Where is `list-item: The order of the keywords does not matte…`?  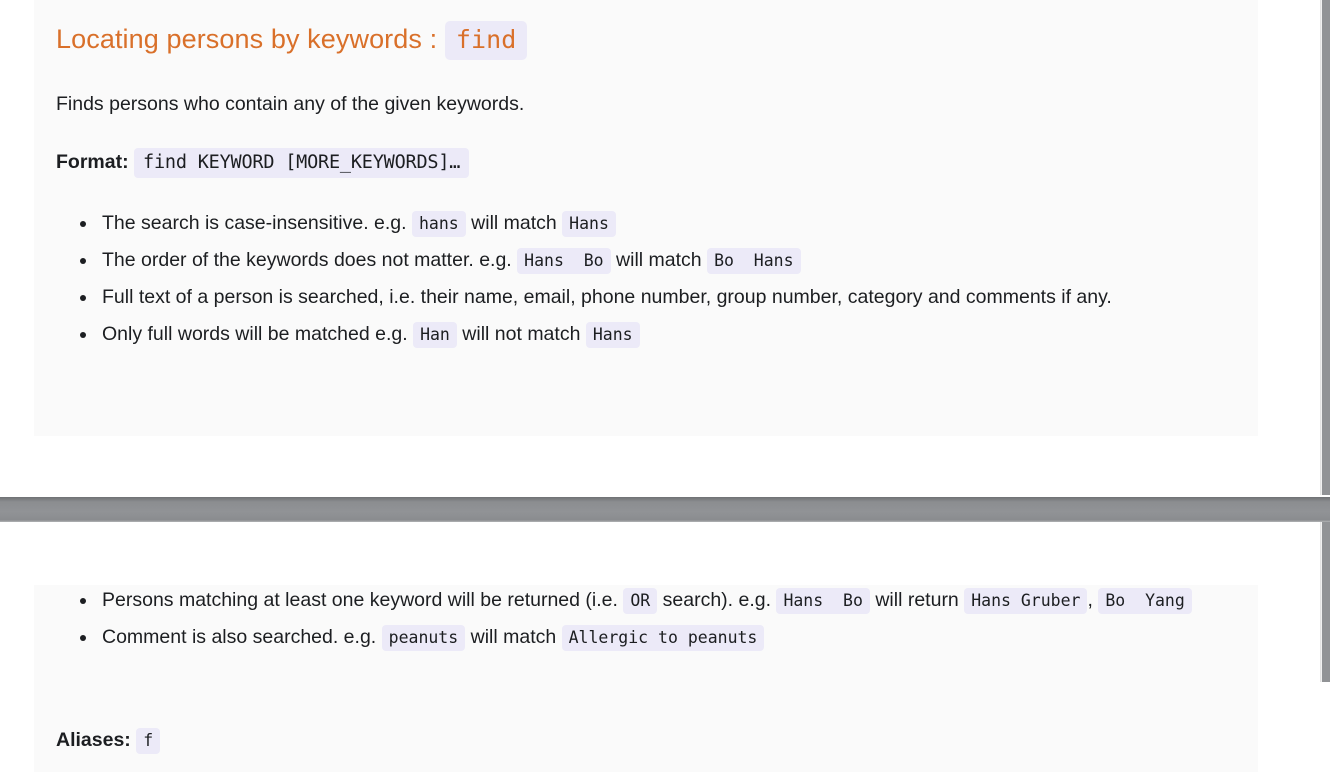
list-item: The order of the keywords does not matte… is located at coordinates (661, 260).